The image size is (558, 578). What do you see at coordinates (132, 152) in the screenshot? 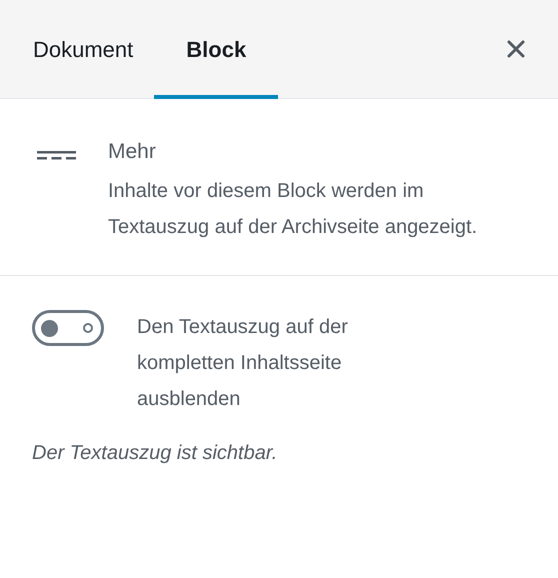
I see `block-title: Mehr` at bounding box center [132, 152].